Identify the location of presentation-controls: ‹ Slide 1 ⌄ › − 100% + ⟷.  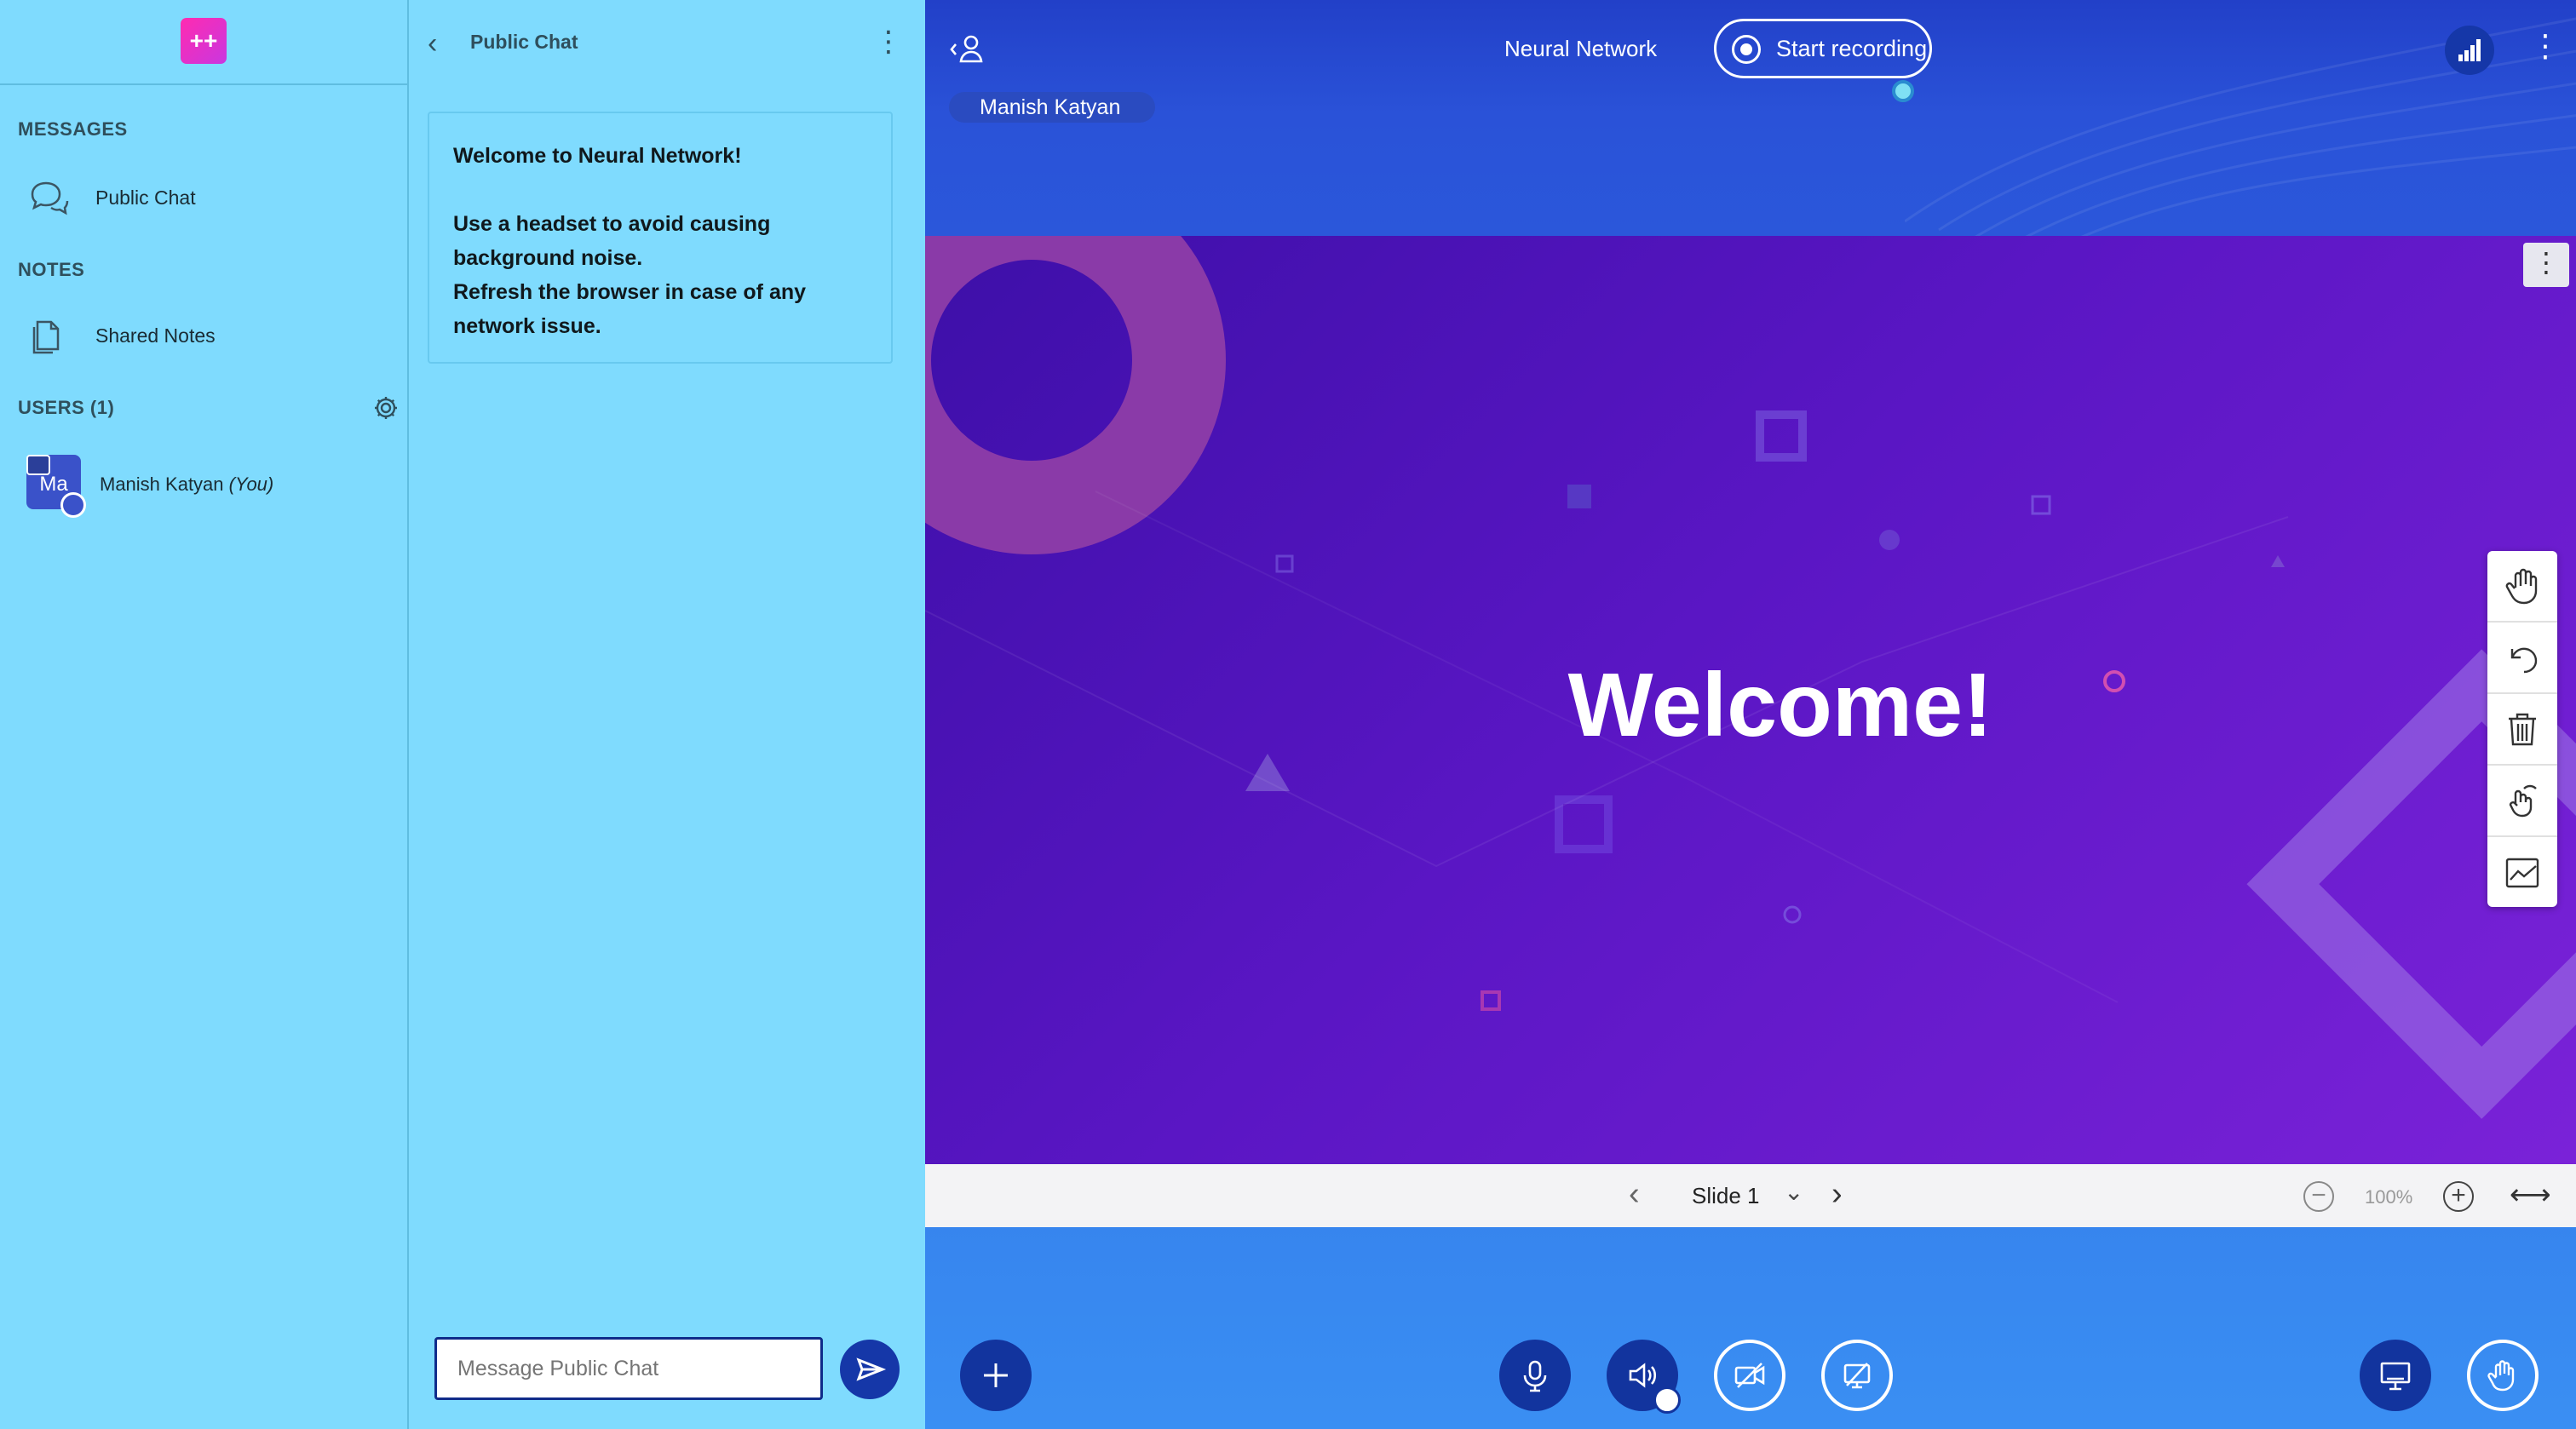
(1751, 1195).